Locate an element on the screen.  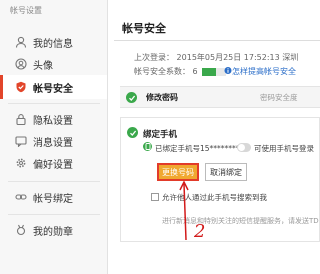
last-login-value: 2015年05月25日 17:52:13 深圳 is located at coordinates (237, 57).